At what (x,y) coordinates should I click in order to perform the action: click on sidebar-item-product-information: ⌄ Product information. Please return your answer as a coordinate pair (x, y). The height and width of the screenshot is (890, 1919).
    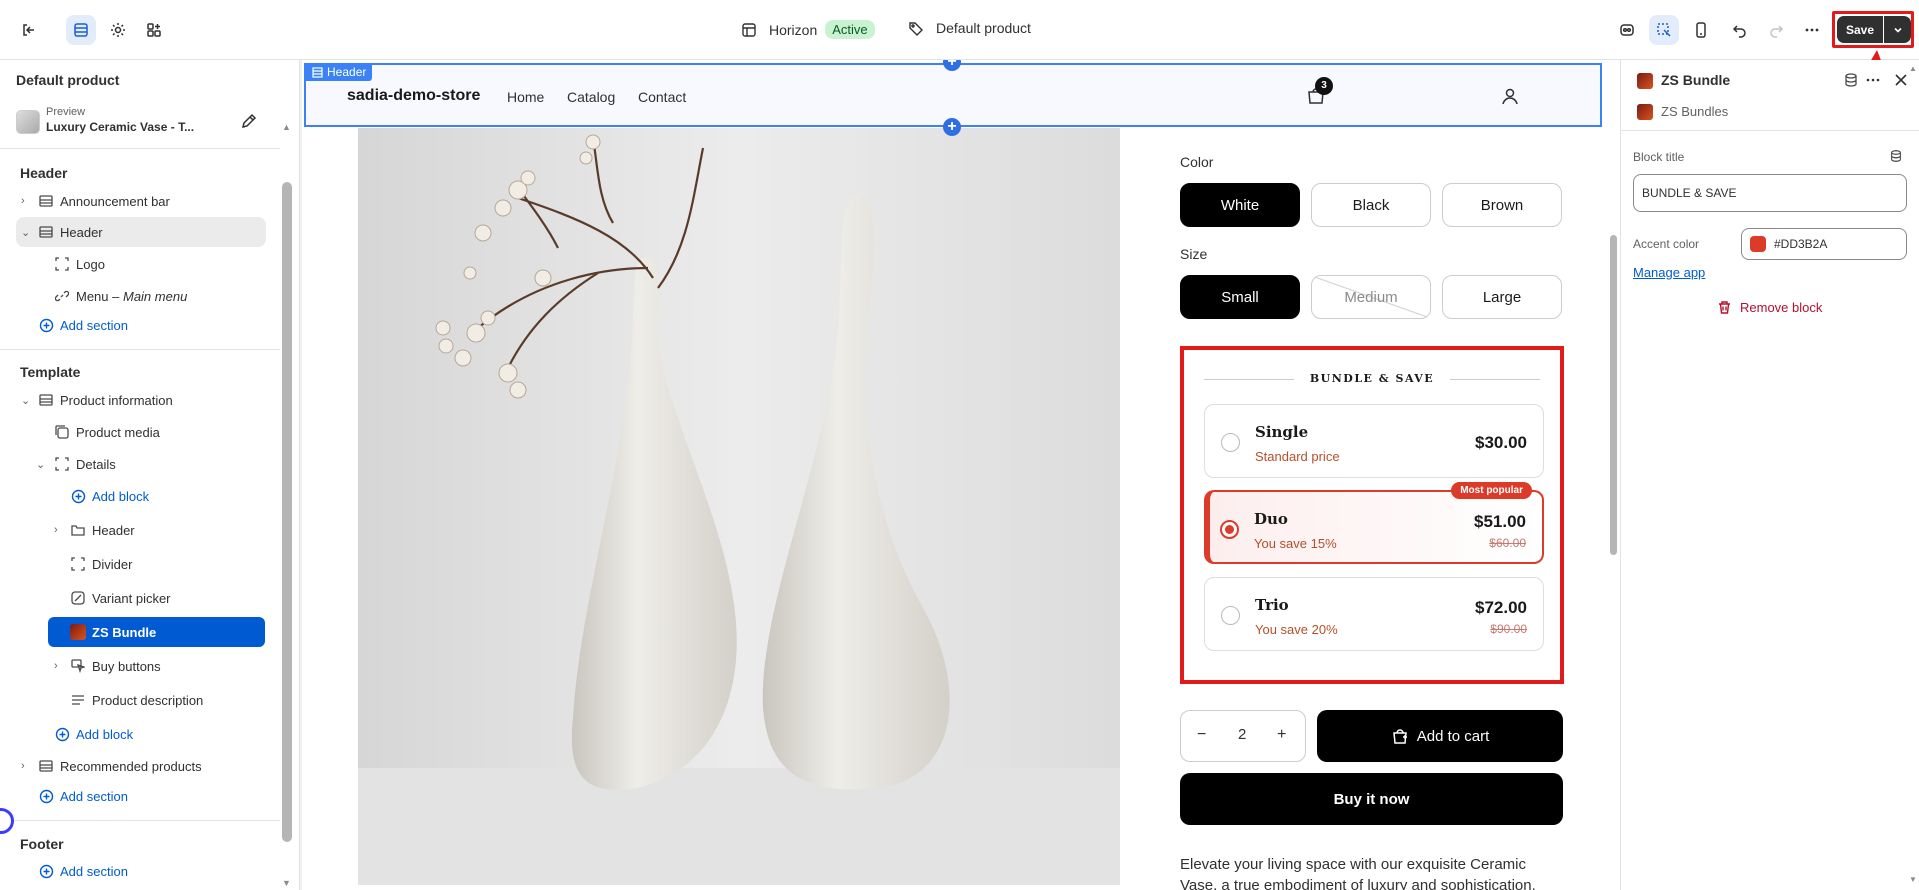
    Looking at the image, I should click on (141, 400).